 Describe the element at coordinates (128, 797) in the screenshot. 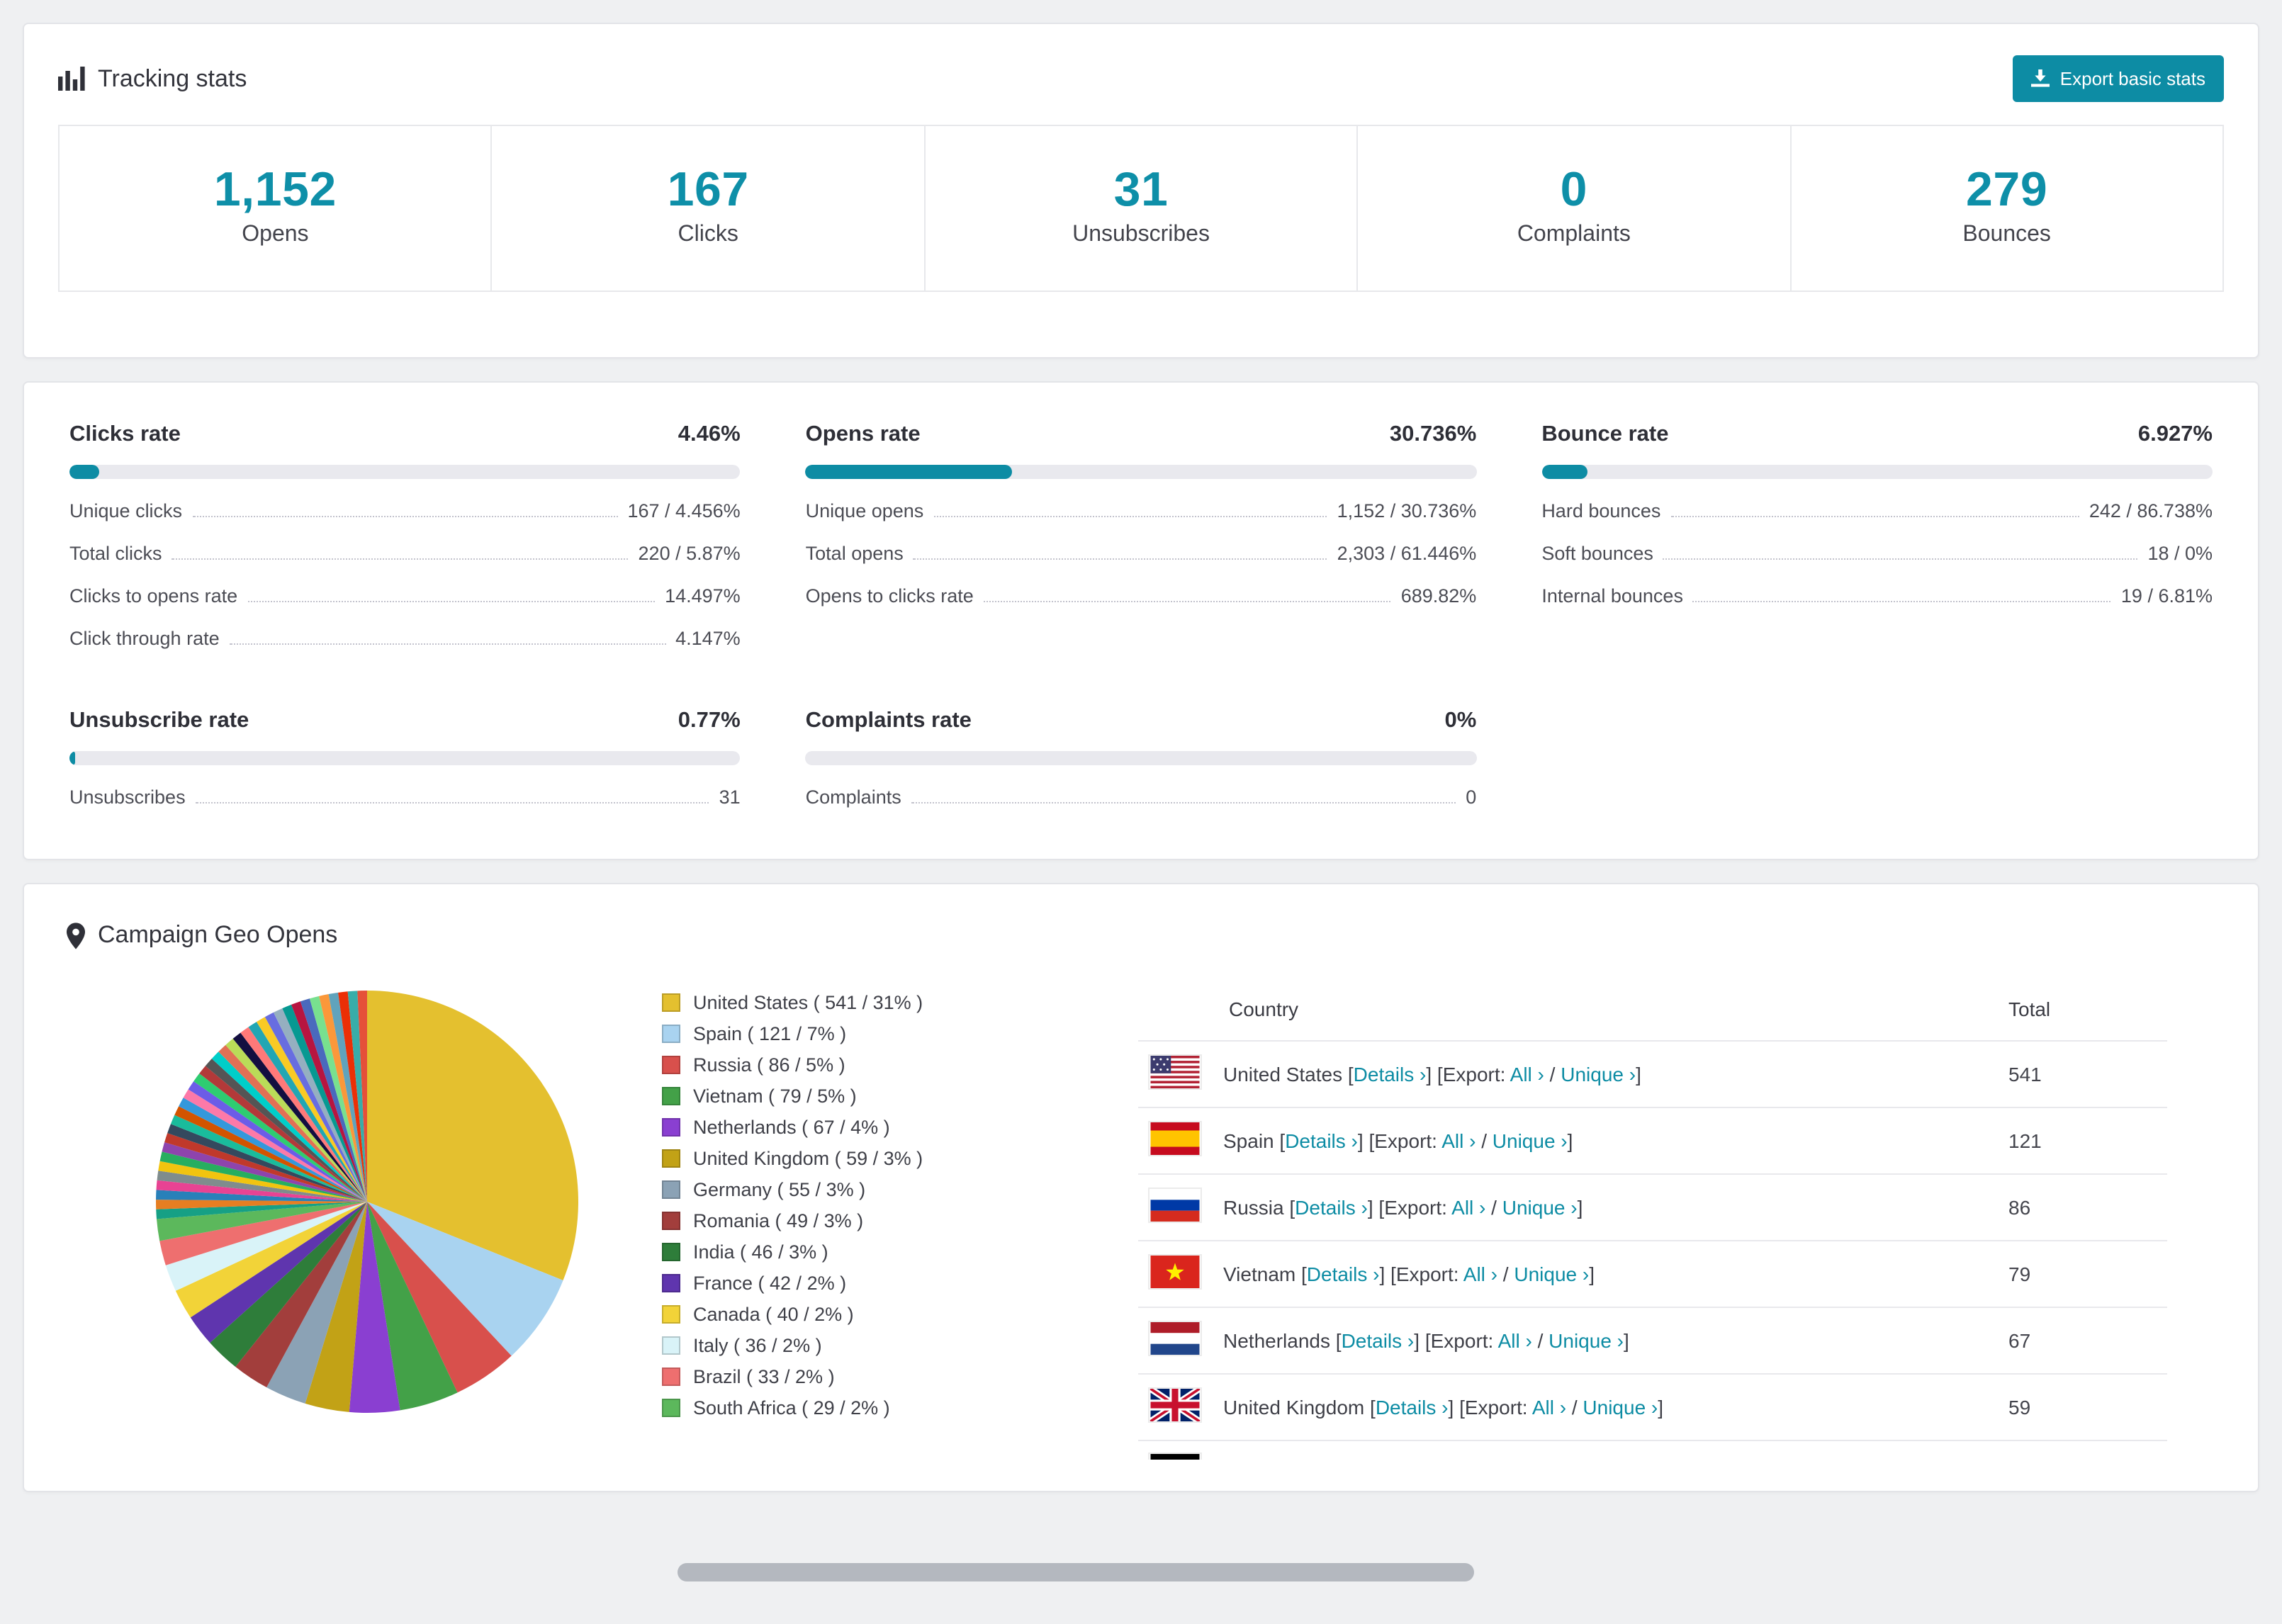

I see `metric-label: Unsubscribes` at that location.